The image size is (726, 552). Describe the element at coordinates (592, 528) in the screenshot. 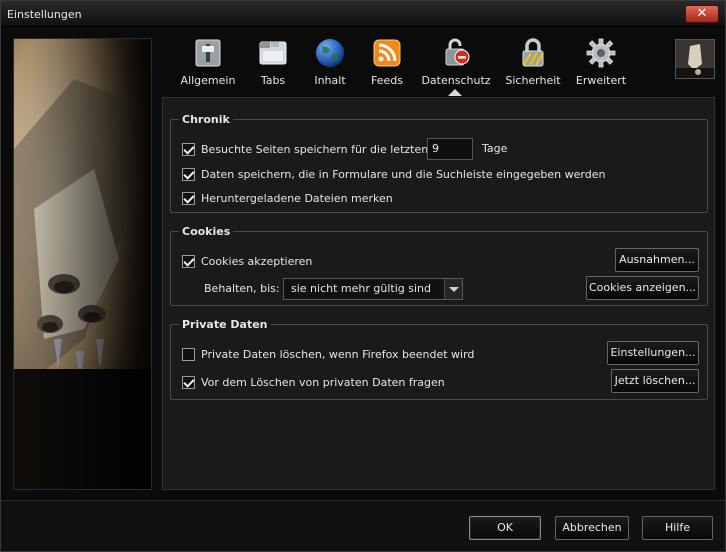

I see `cancel-button: Abbrechen` at that location.